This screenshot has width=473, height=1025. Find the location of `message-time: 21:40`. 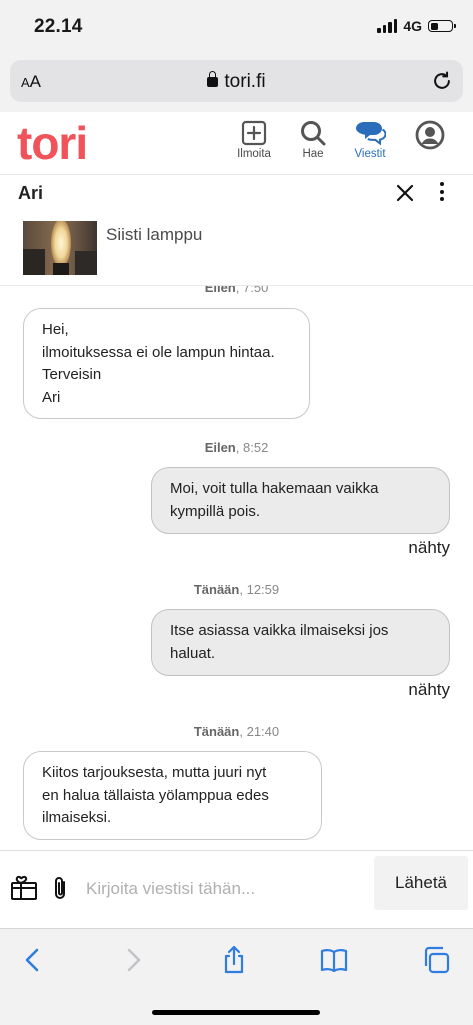

message-time: 21:40 is located at coordinates (263, 731).